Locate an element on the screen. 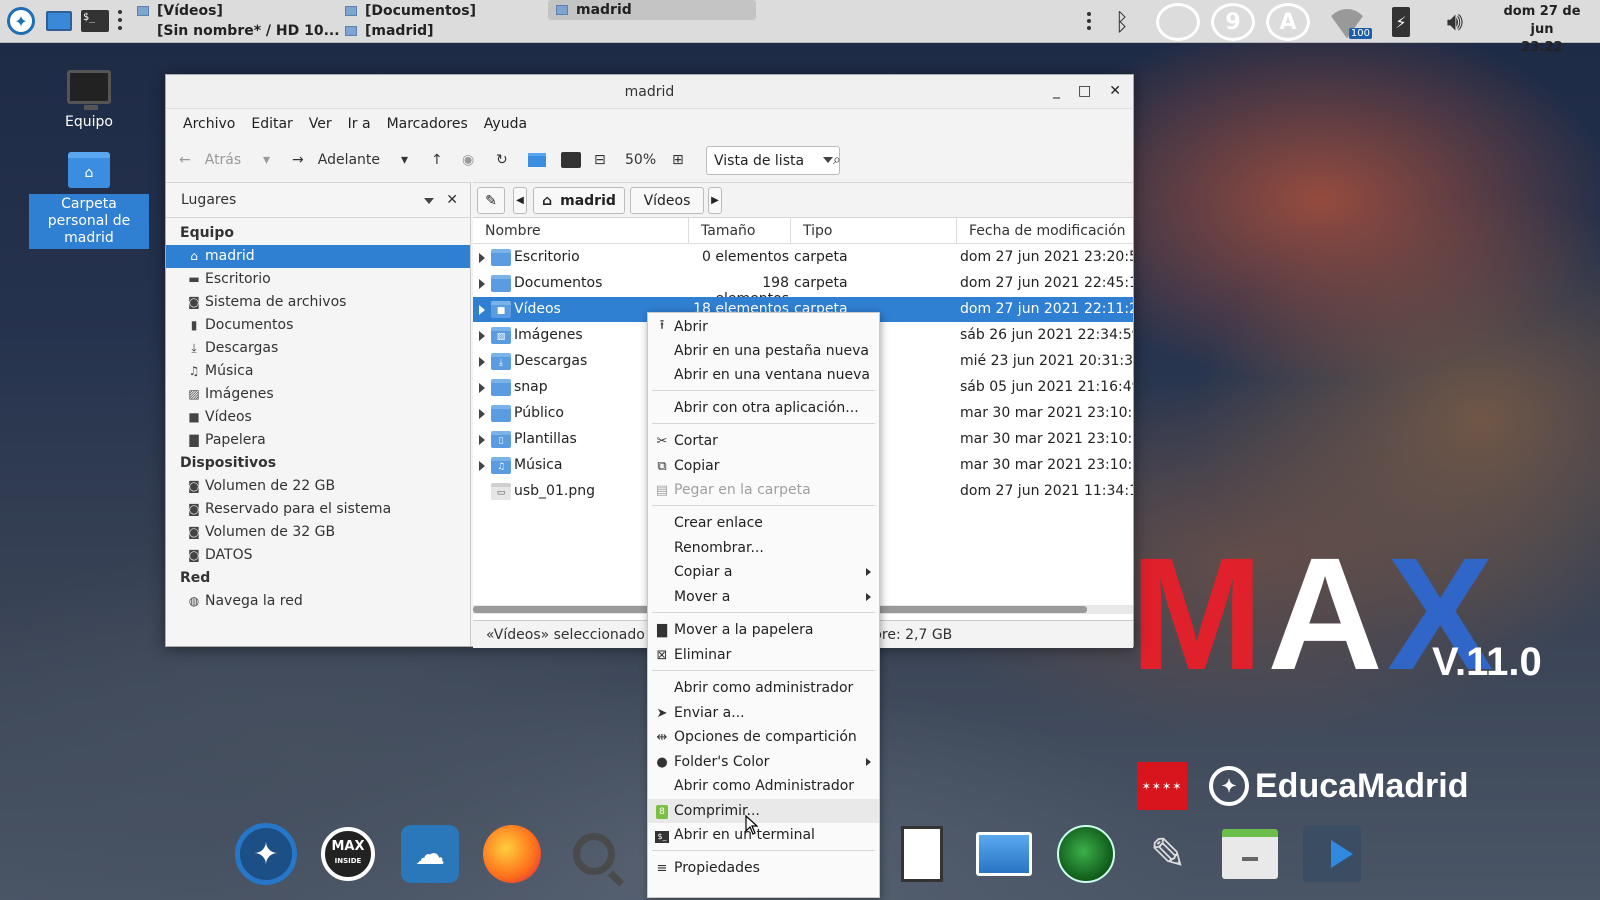  menu-editar: Editar is located at coordinates (271, 124).